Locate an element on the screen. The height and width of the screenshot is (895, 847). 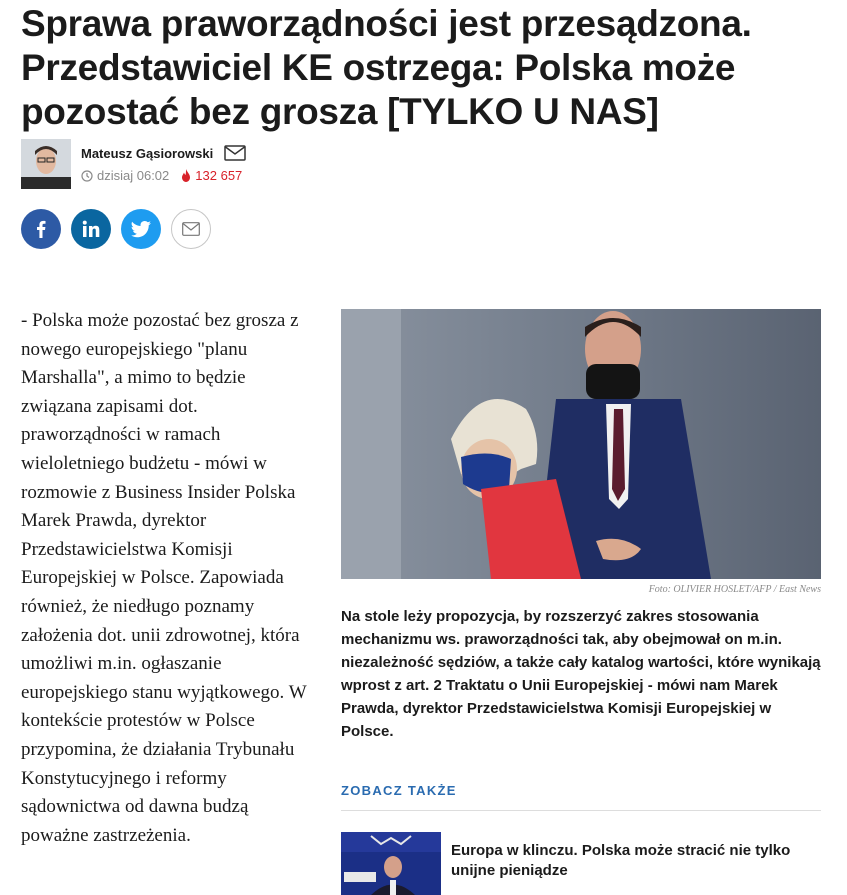
email-icon is located at coordinates (191, 229).